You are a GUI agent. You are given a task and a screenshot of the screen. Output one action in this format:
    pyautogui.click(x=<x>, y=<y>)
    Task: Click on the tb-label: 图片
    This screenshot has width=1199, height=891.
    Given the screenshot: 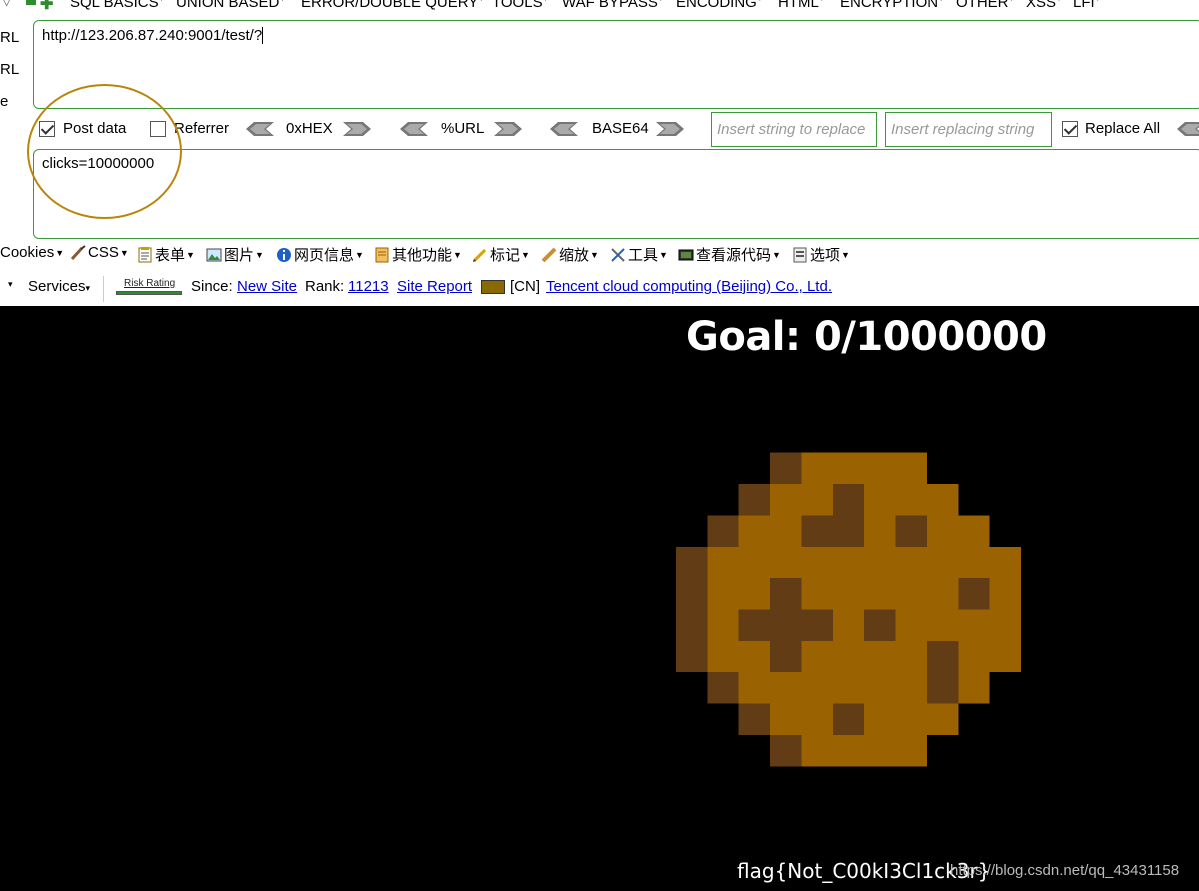 What is the action you would take?
    pyautogui.click(x=239, y=255)
    